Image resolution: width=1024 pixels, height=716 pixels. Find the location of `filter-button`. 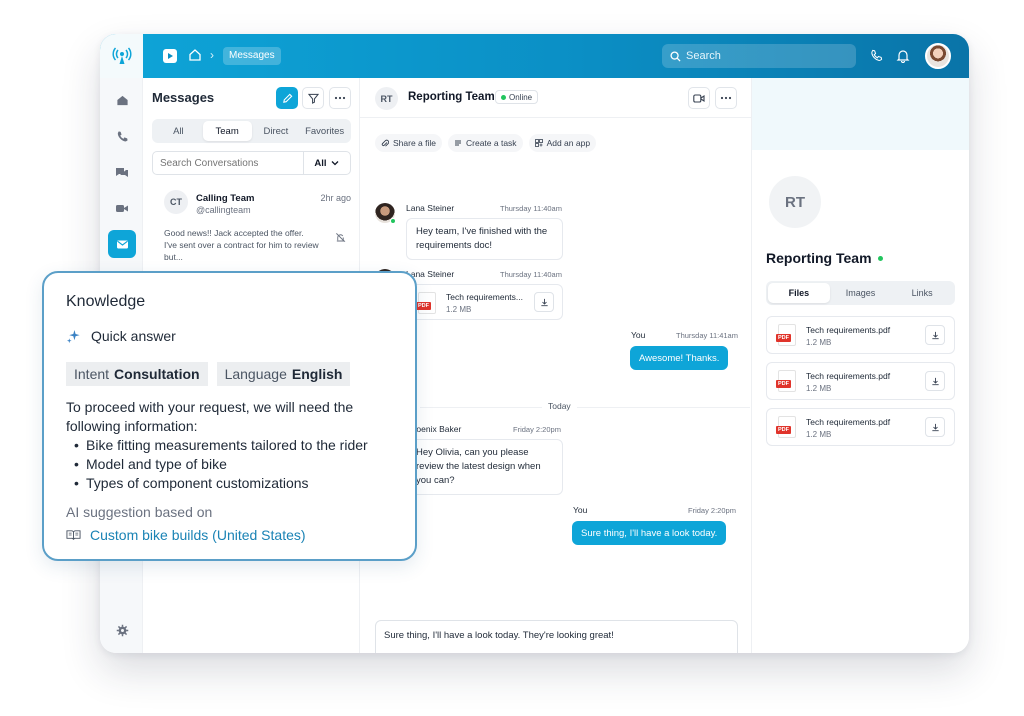

filter-button is located at coordinates (313, 98).